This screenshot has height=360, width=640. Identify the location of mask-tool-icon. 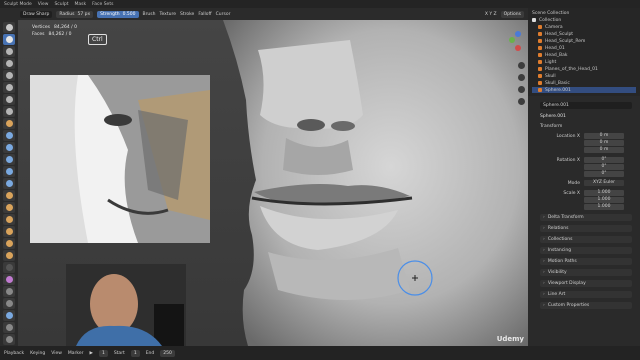
(9, 267).